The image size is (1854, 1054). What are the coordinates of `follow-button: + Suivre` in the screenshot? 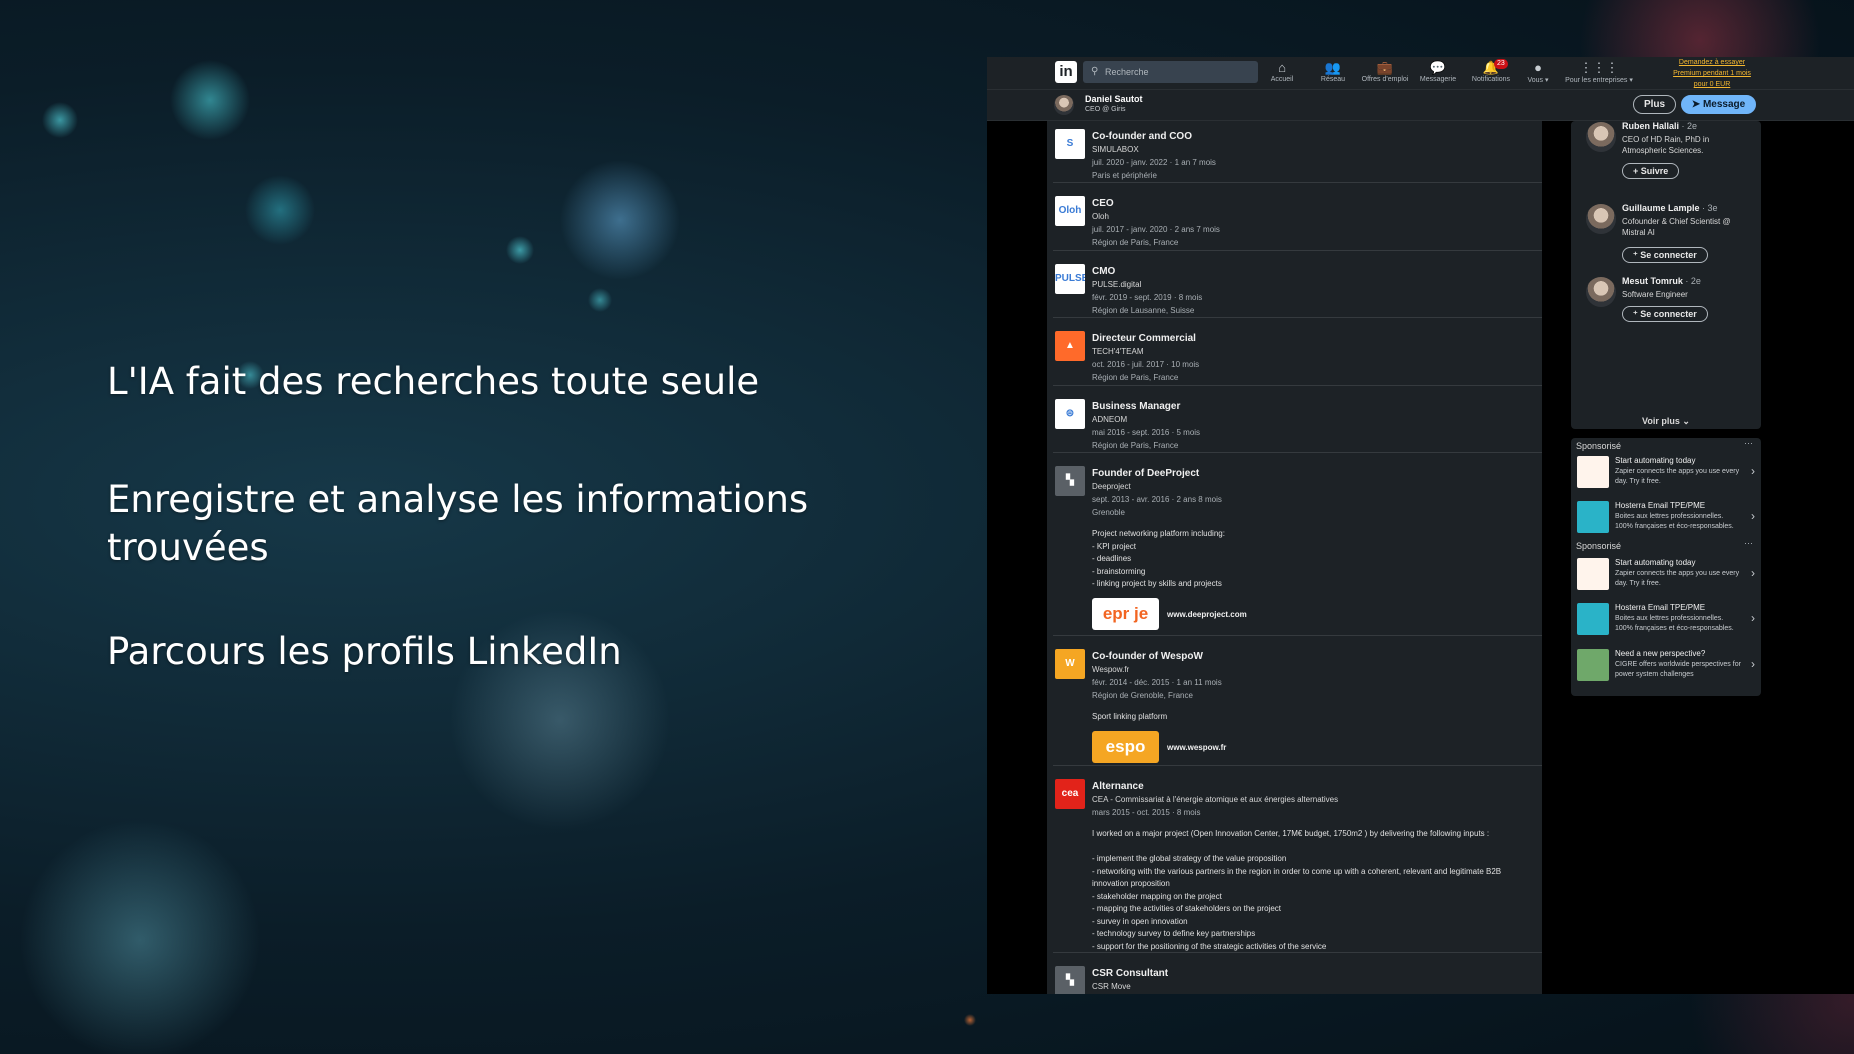 It's located at (1651, 171).